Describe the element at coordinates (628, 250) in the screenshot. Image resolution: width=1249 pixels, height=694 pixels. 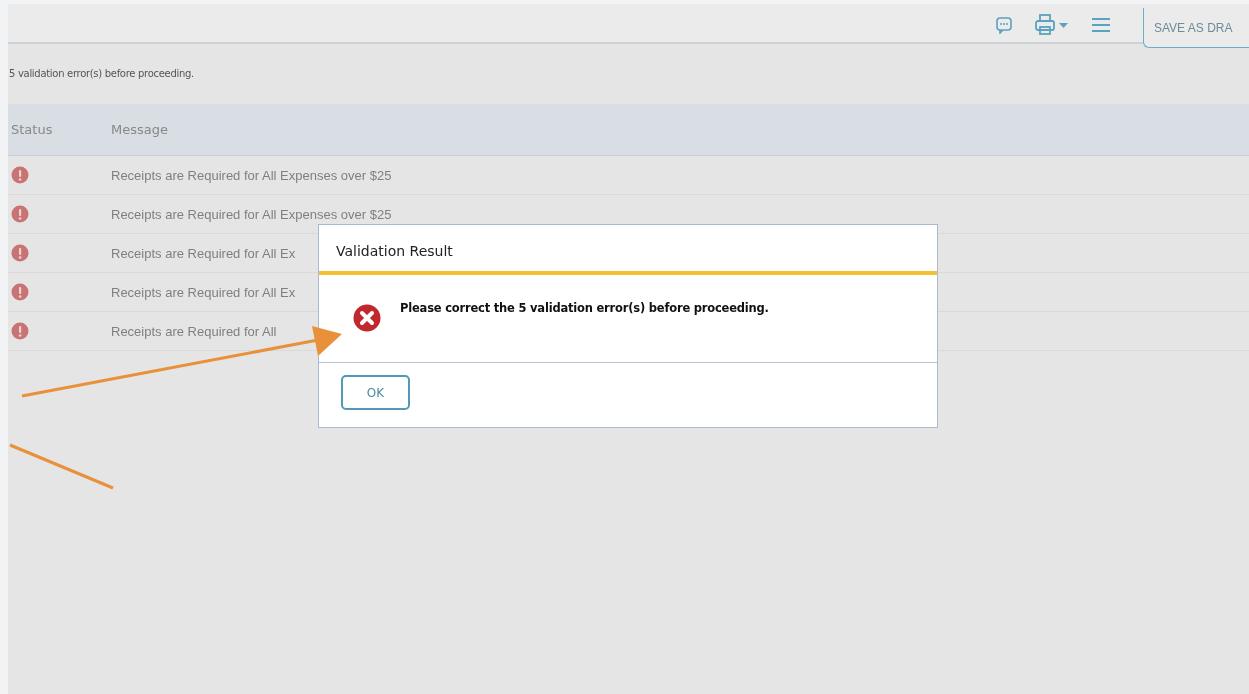
I see `dialog-title: Validation Result` at that location.